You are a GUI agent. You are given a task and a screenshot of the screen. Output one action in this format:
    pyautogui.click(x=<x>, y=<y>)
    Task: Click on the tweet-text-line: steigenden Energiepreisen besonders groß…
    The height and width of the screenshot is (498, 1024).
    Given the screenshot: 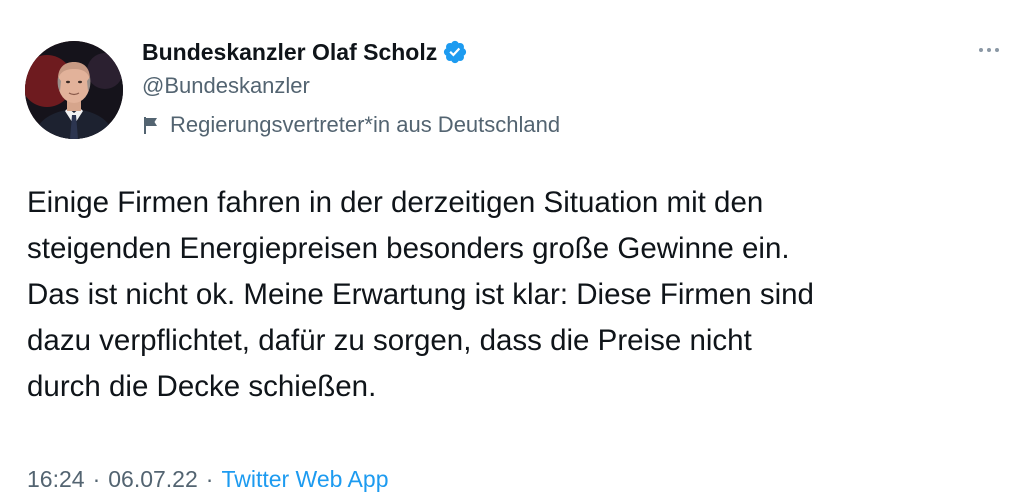 What is the action you would take?
    pyautogui.click(x=408, y=248)
    